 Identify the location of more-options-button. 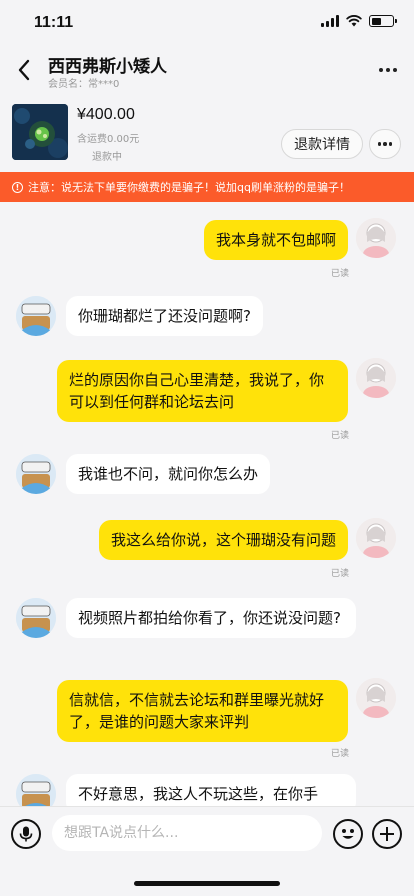
(388, 70).